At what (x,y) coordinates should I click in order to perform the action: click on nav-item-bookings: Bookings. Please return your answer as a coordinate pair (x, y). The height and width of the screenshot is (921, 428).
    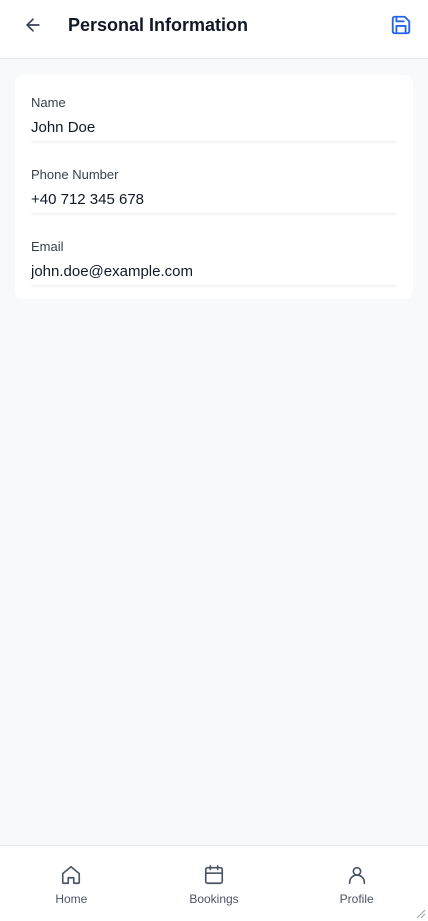
    Looking at the image, I should click on (214, 883).